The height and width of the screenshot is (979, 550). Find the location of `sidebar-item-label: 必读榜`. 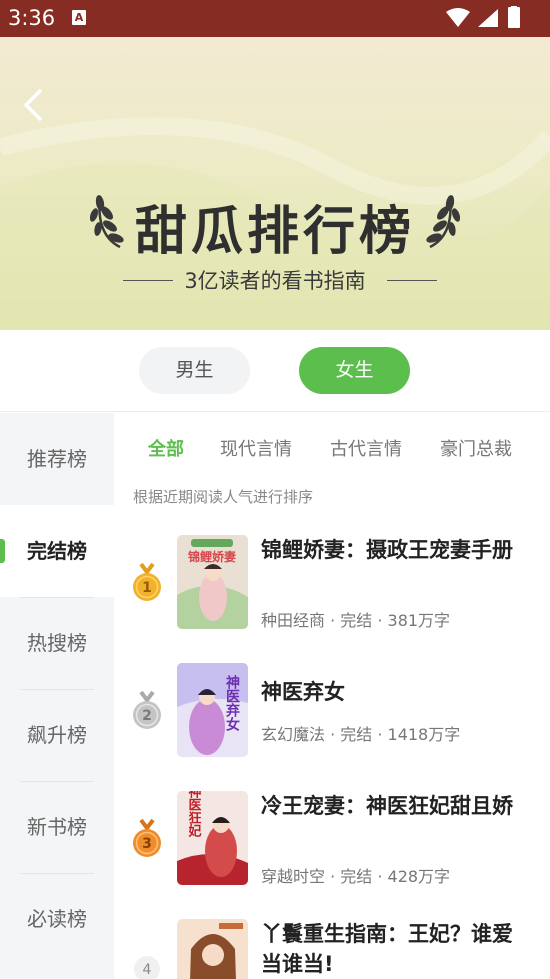

sidebar-item-label: 必读榜 is located at coordinates (57, 919).